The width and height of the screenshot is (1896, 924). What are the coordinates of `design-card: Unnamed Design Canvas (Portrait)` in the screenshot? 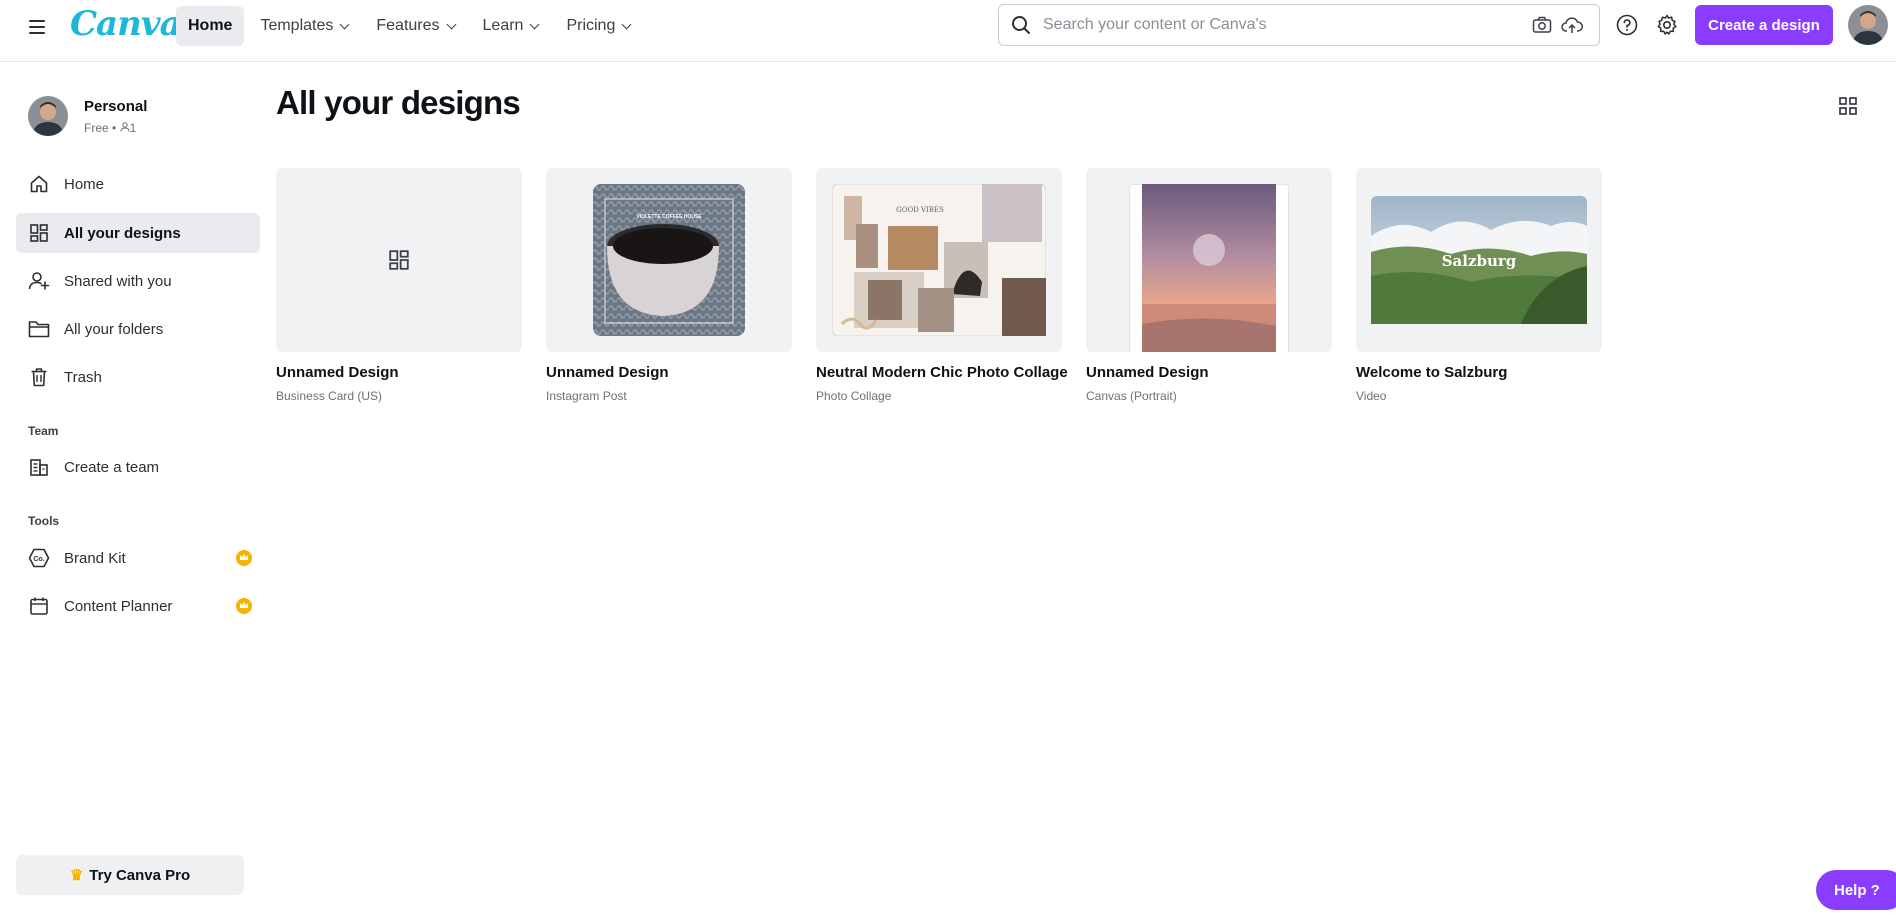 It's located at (1209, 285).